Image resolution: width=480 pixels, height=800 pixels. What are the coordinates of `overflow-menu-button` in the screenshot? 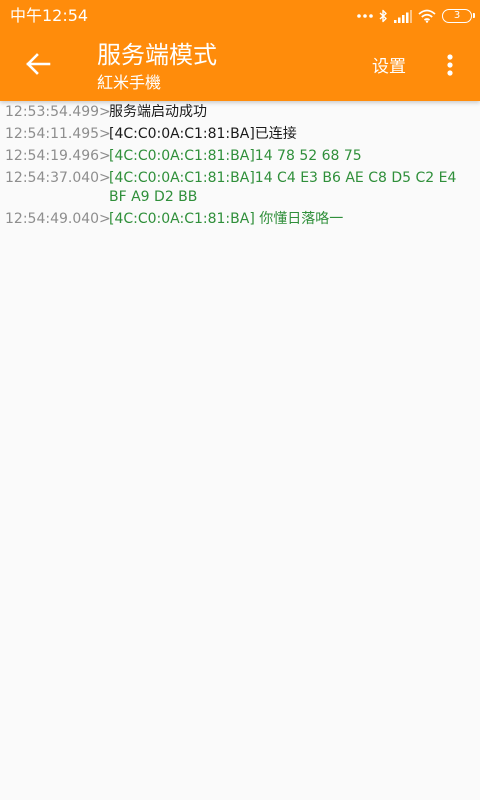 It's located at (450, 67).